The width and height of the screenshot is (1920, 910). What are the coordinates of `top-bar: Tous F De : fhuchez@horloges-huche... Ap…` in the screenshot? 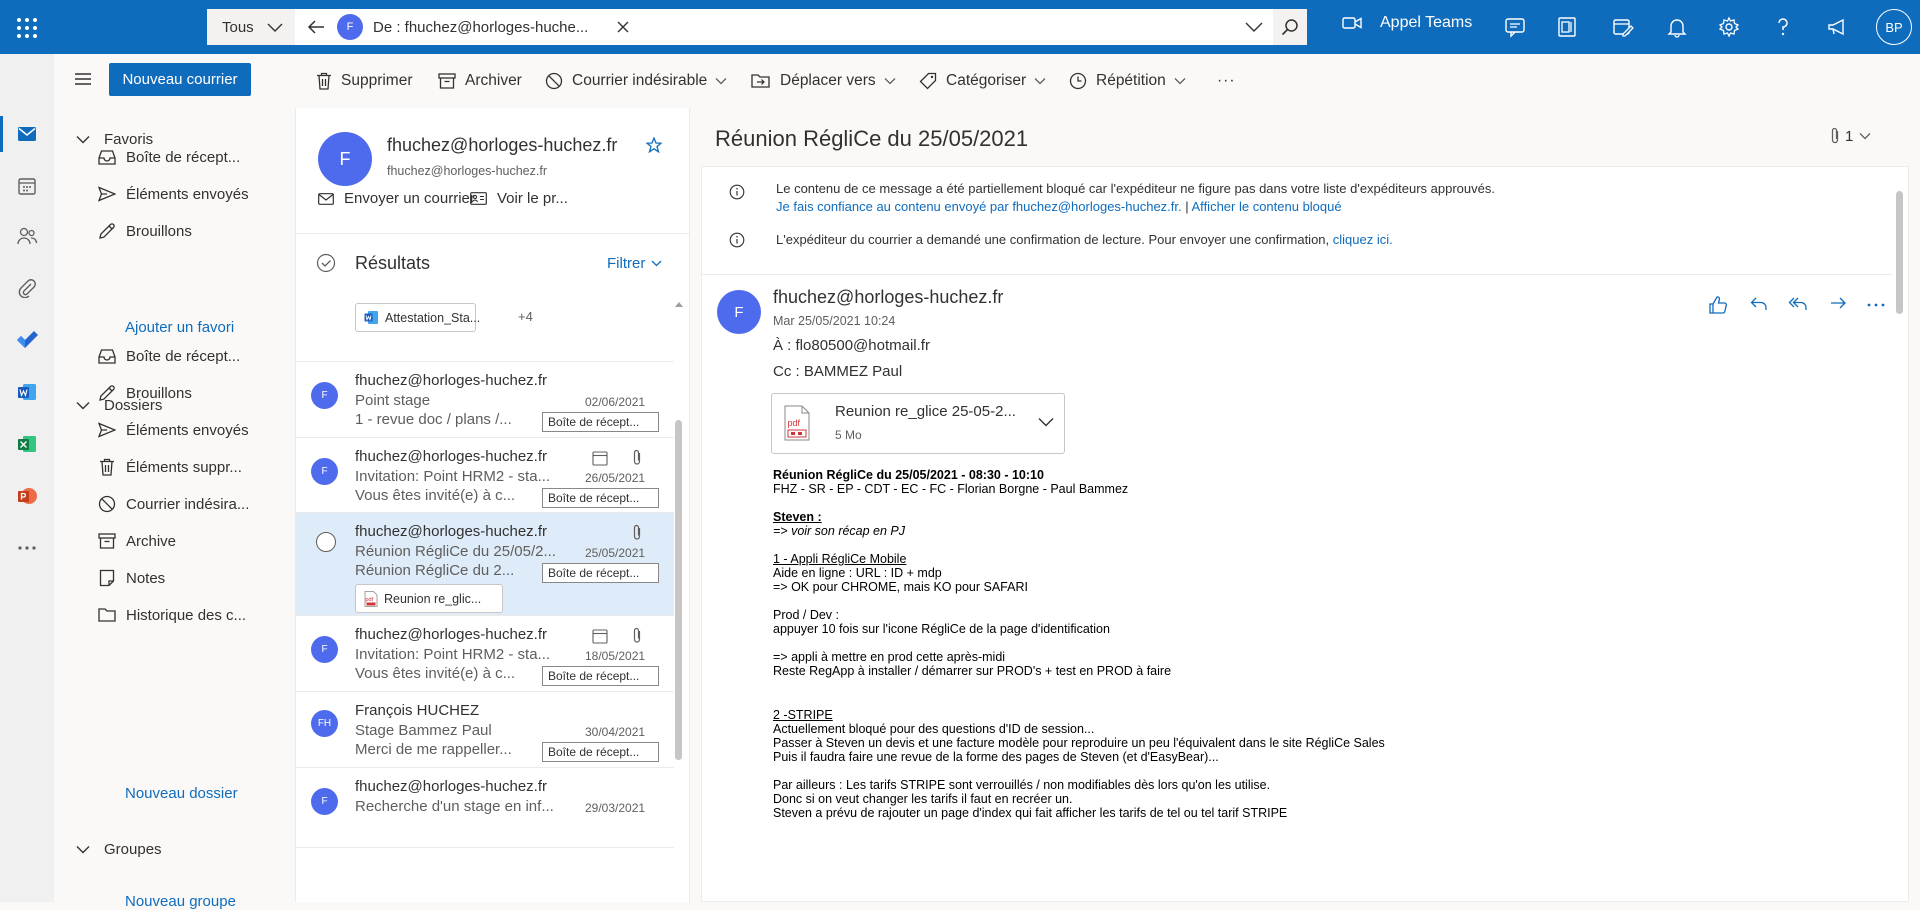 It's located at (960, 27).